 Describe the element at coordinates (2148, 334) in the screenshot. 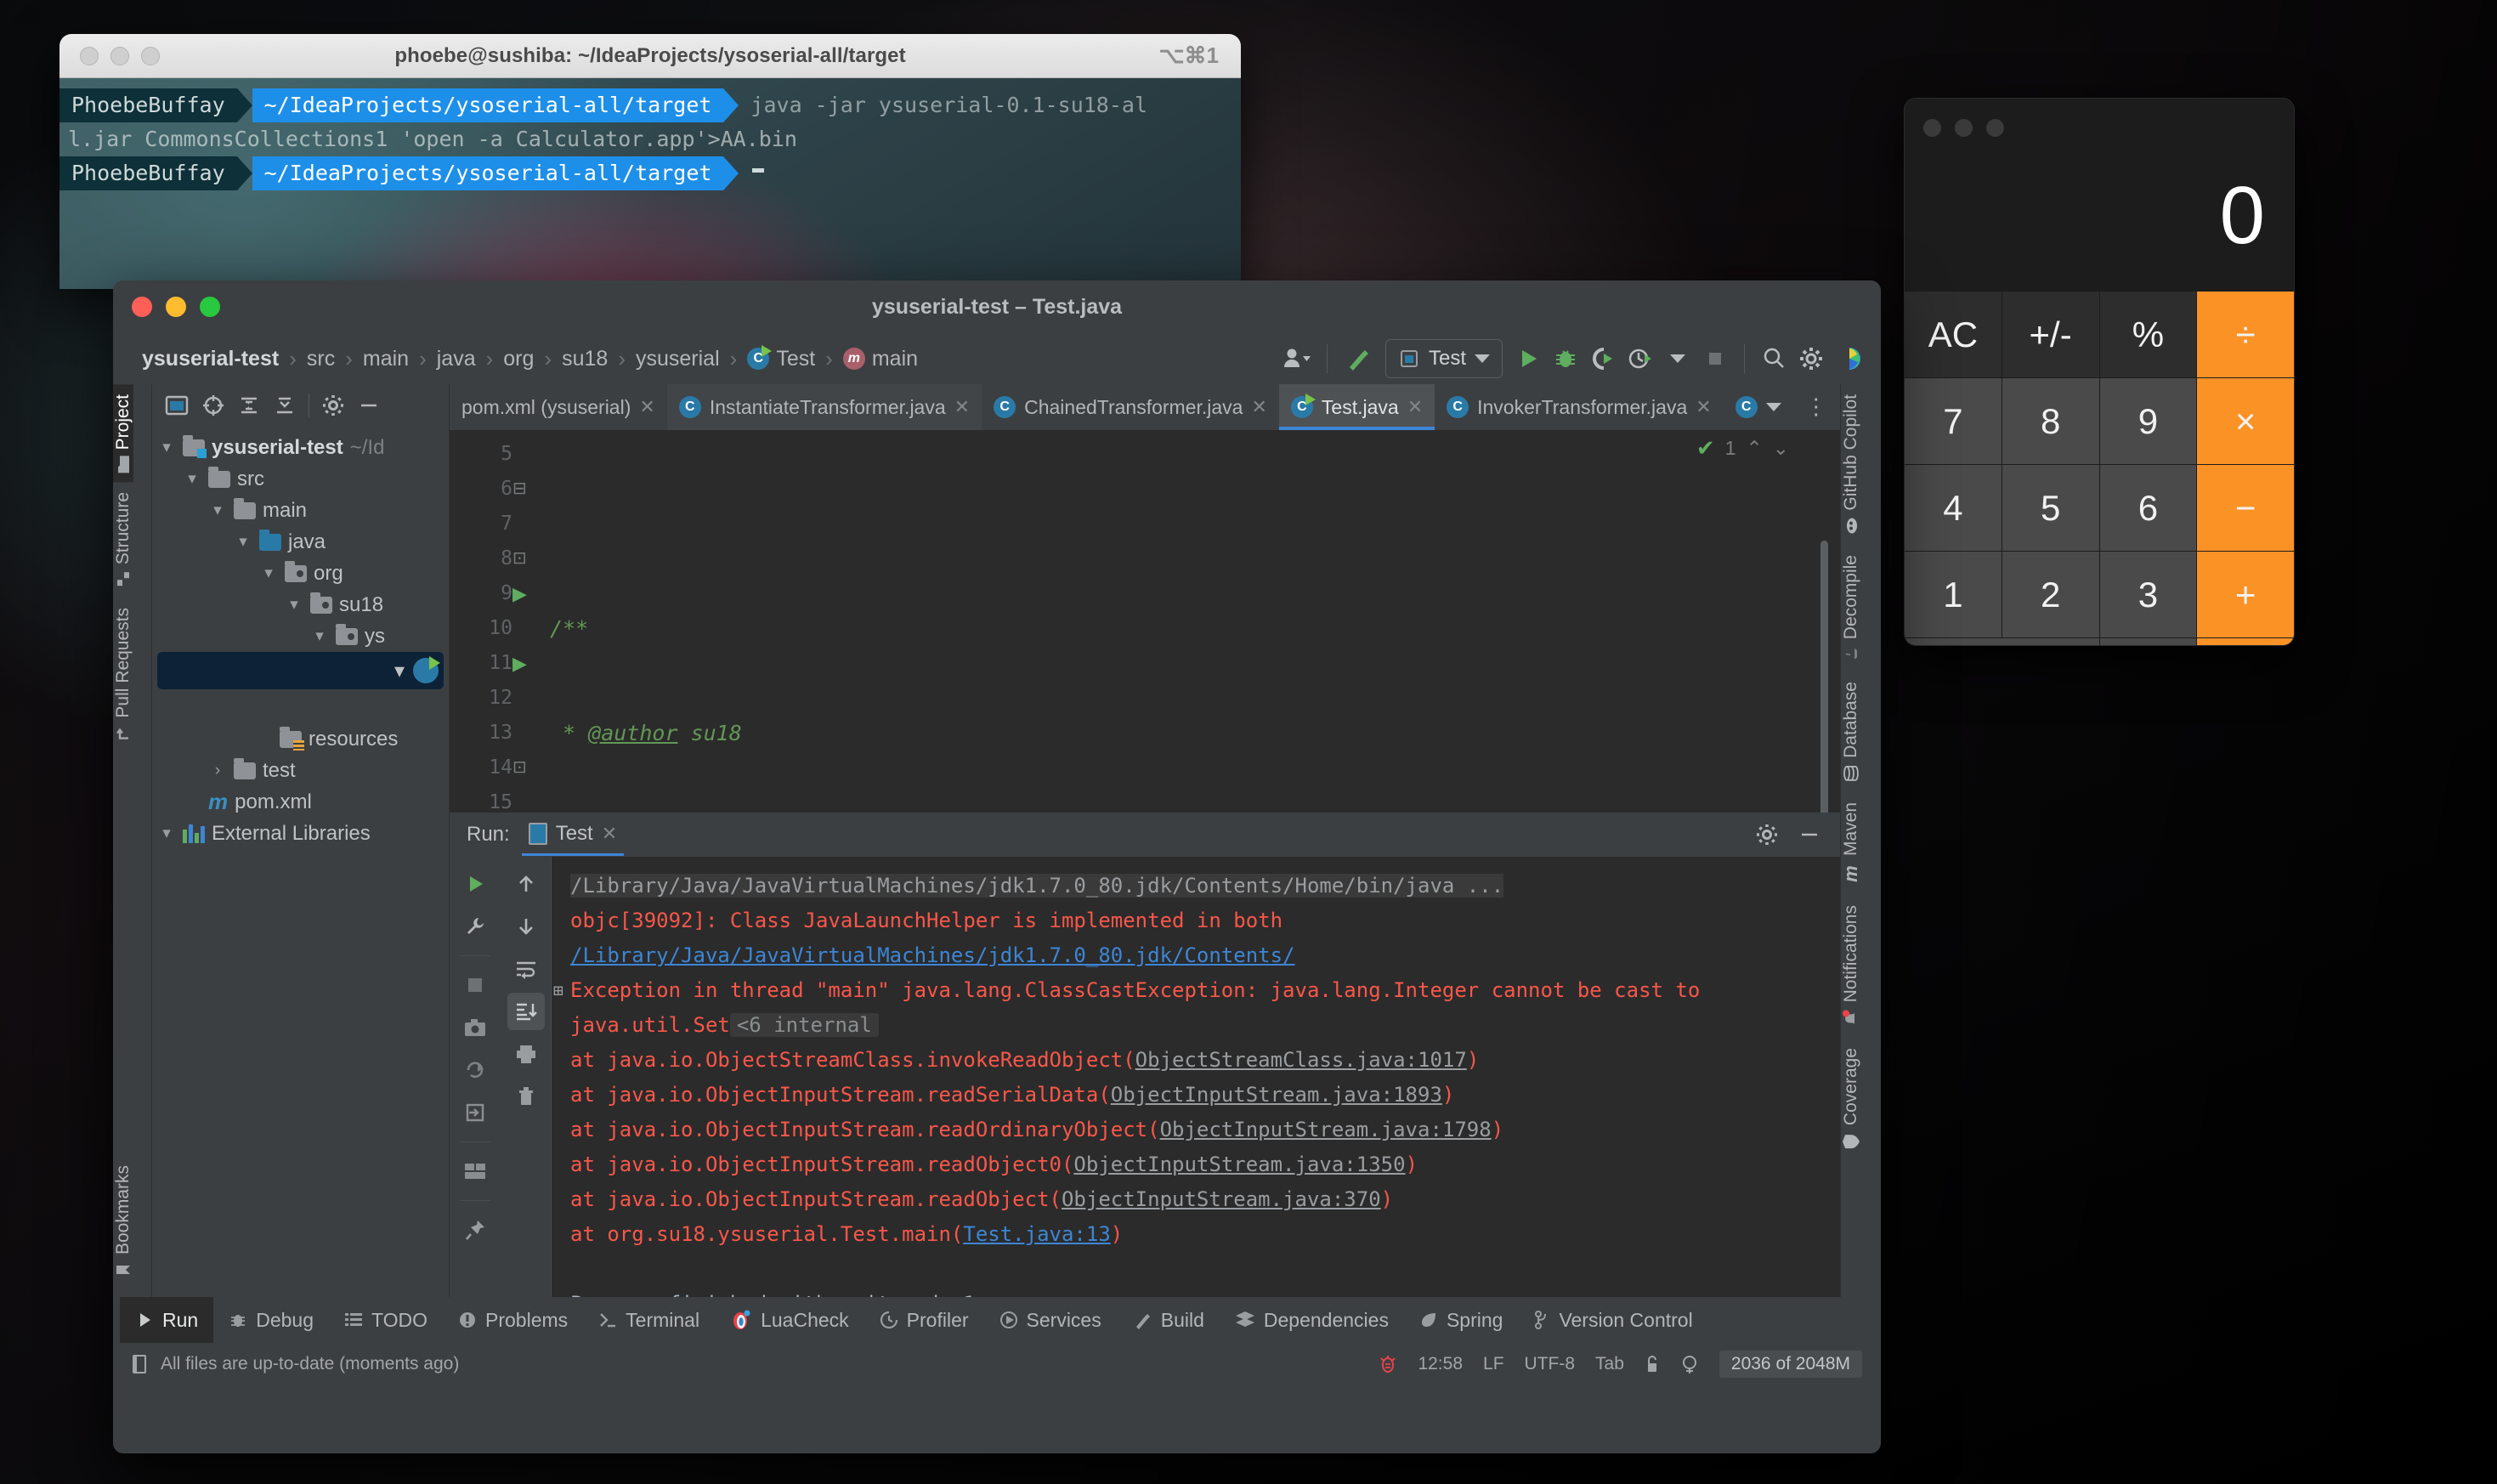

I see `calculator-key-percent: %` at that location.